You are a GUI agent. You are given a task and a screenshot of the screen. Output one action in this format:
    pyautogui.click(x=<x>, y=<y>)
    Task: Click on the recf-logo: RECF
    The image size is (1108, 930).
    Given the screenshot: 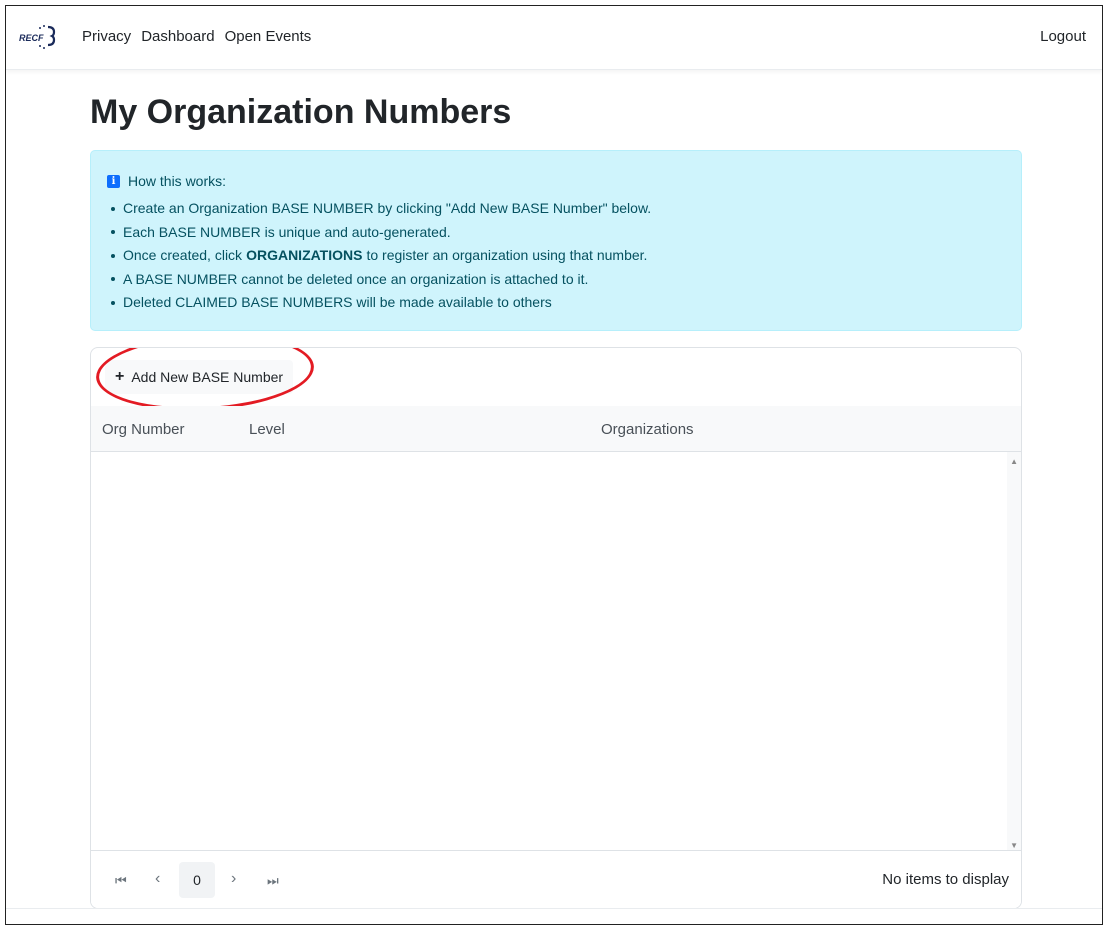 What is the action you would take?
    pyautogui.click(x=38, y=37)
    